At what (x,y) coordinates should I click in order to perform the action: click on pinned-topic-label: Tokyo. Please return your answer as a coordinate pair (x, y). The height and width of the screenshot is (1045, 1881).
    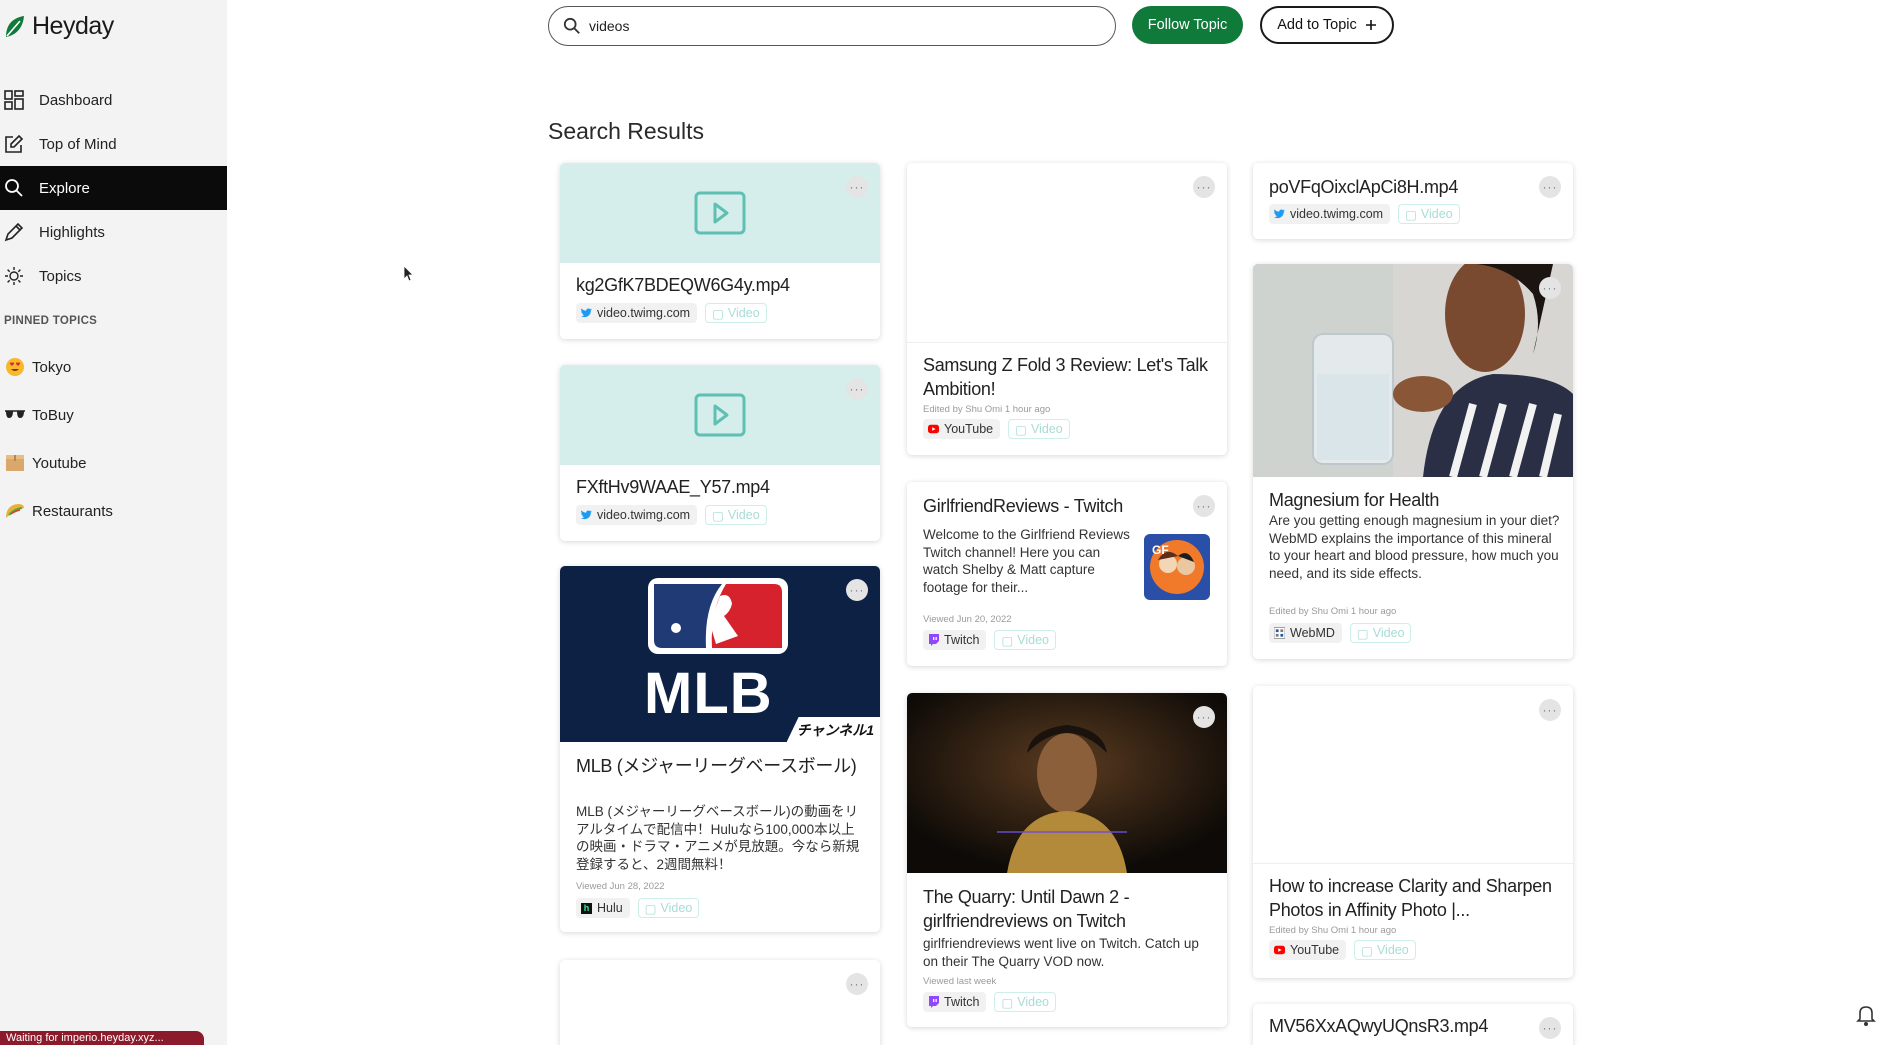
    Looking at the image, I should click on (52, 367).